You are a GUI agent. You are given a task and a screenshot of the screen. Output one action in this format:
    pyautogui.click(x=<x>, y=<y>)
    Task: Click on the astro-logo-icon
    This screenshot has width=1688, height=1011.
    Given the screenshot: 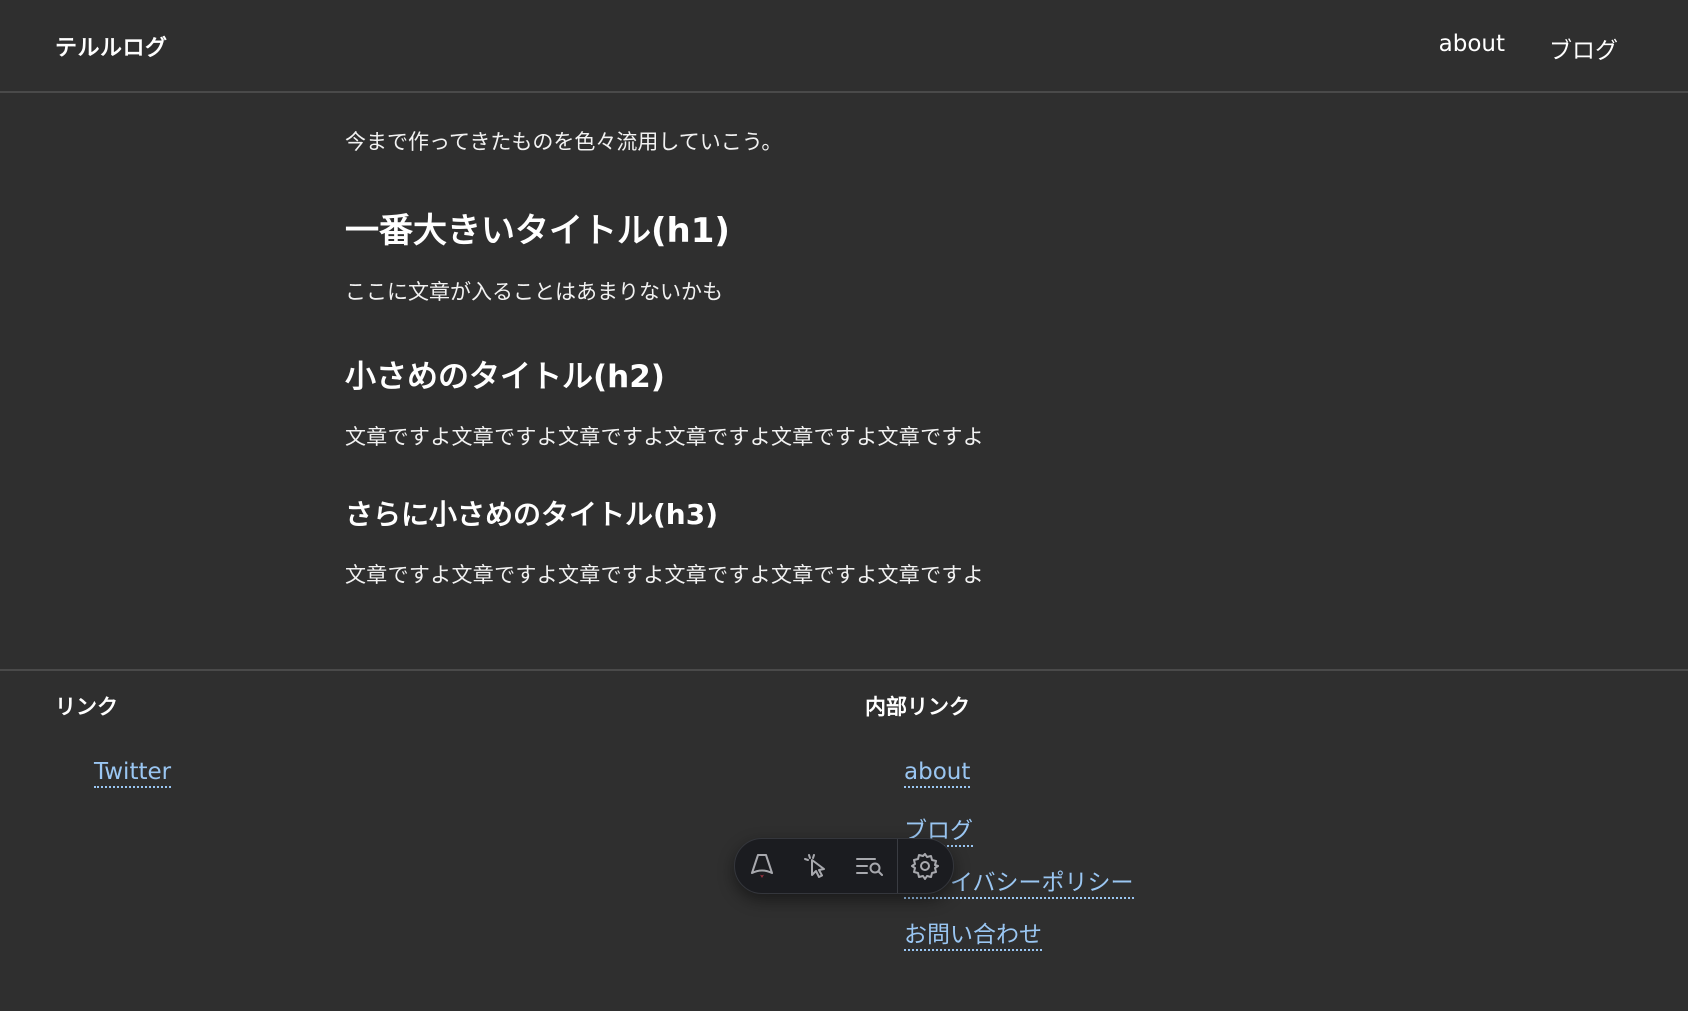 What is the action you would take?
    pyautogui.click(x=762, y=866)
    